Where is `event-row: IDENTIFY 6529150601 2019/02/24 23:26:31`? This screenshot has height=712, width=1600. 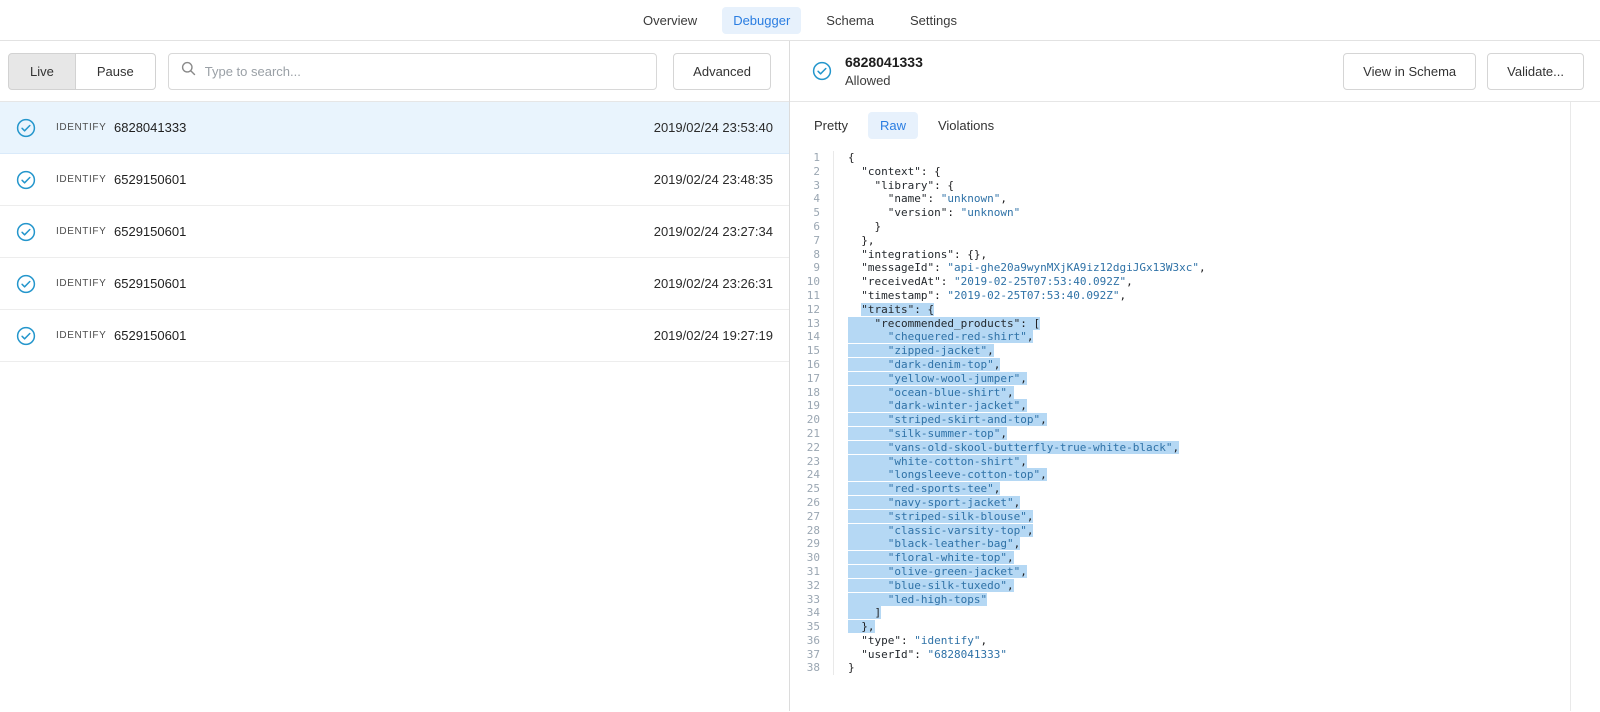
event-row: IDENTIFY 6529150601 2019/02/24 23:26:31 is located at coordinates (394, 284).